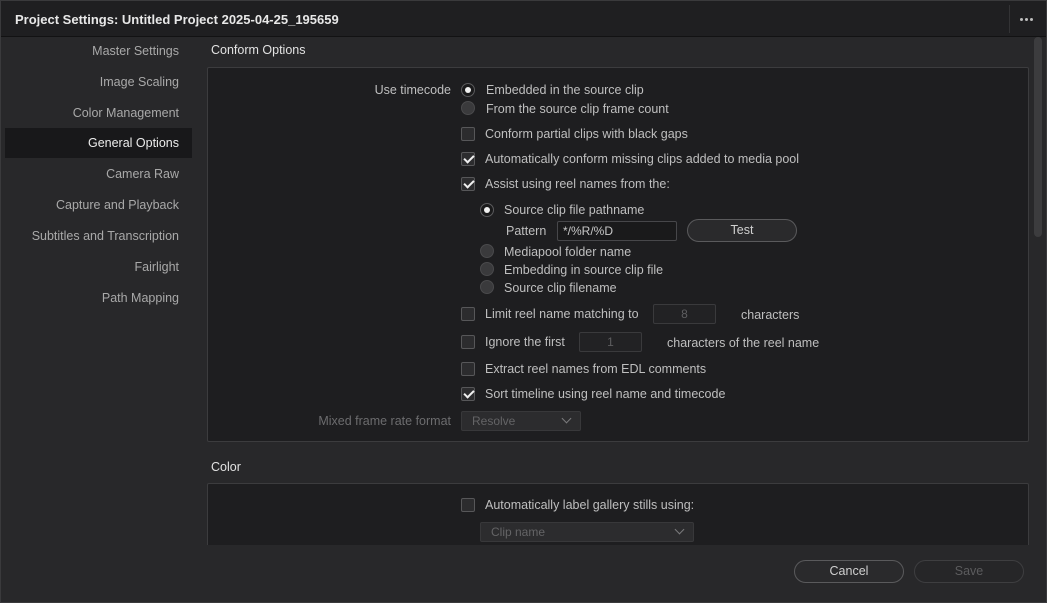 This screenshot has height=603, width=1047. What do you see at coordinates (743, 343) in the screenshot?
I see `ignore-first-suffix: characters of the reel name` at bounding box center [743, 343].